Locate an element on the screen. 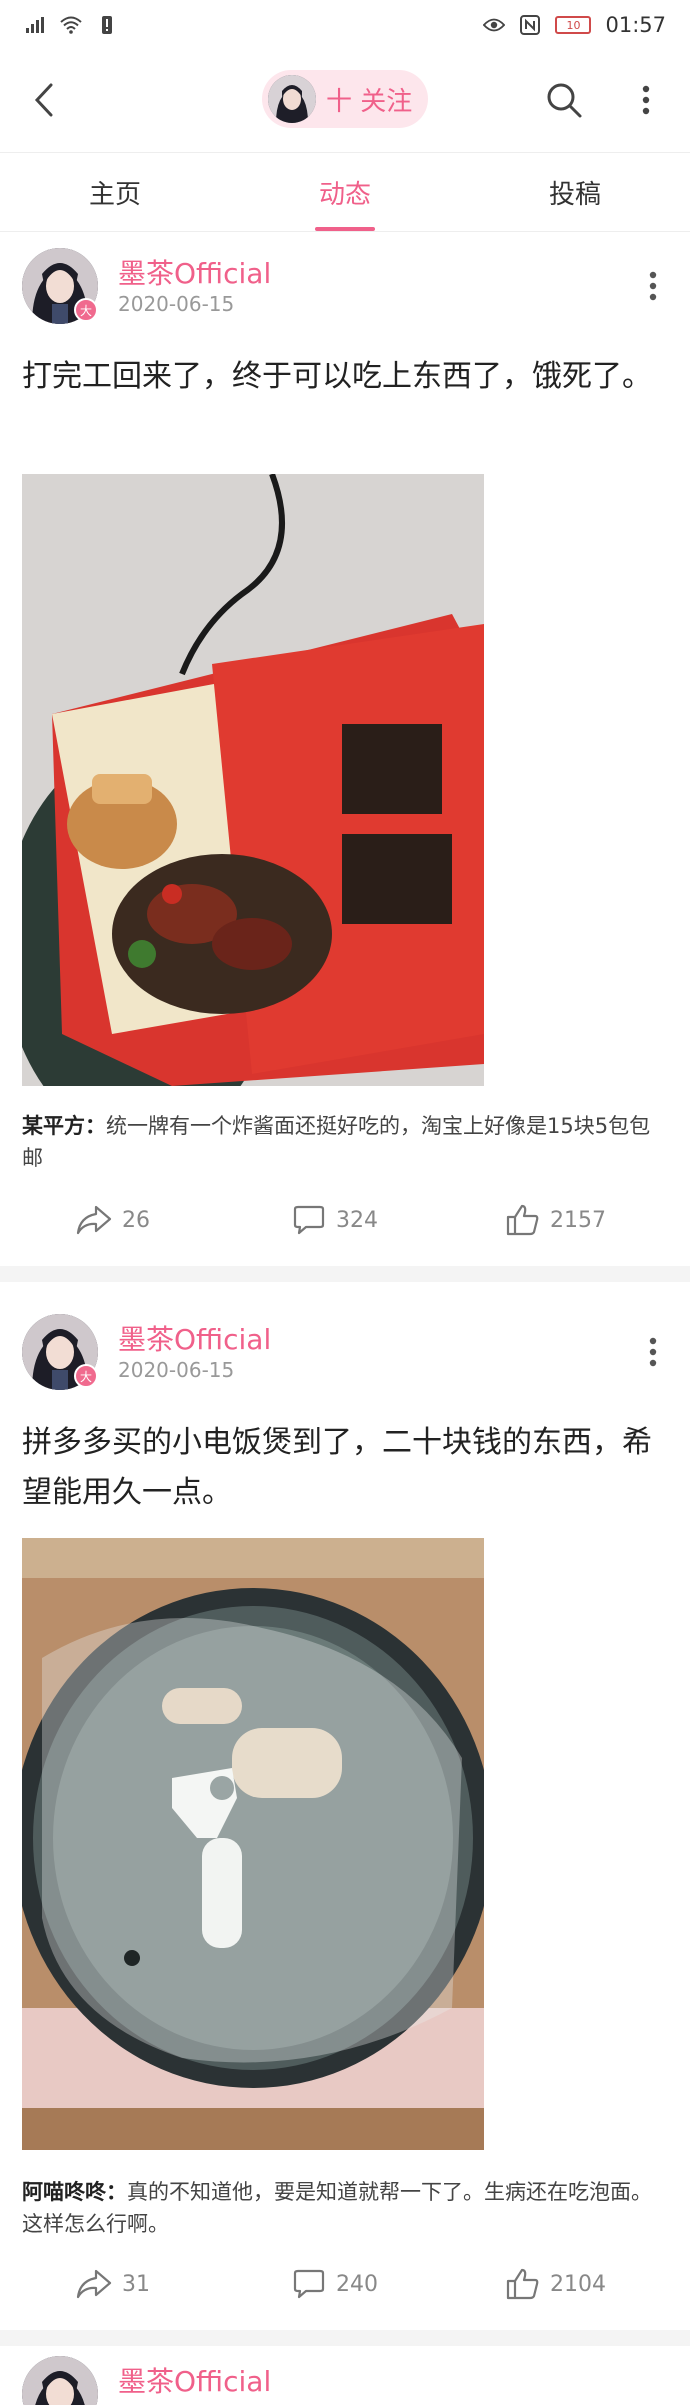 The height and width of the screenshot is (2405, 690). tab-dynamics: 动态 is located at coordinates (345, 192).